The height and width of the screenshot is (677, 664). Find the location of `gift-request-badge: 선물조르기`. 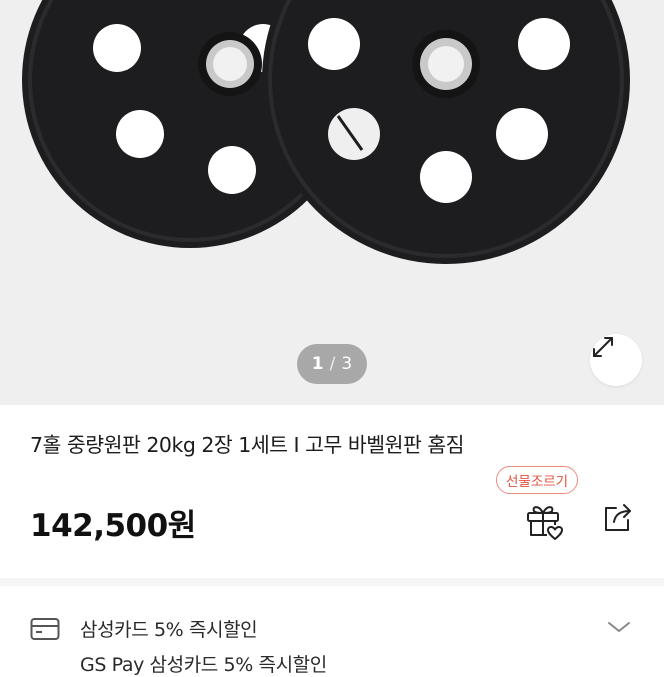

gift-request-badge: 선물조르기 is located at coordinates (537, 480).